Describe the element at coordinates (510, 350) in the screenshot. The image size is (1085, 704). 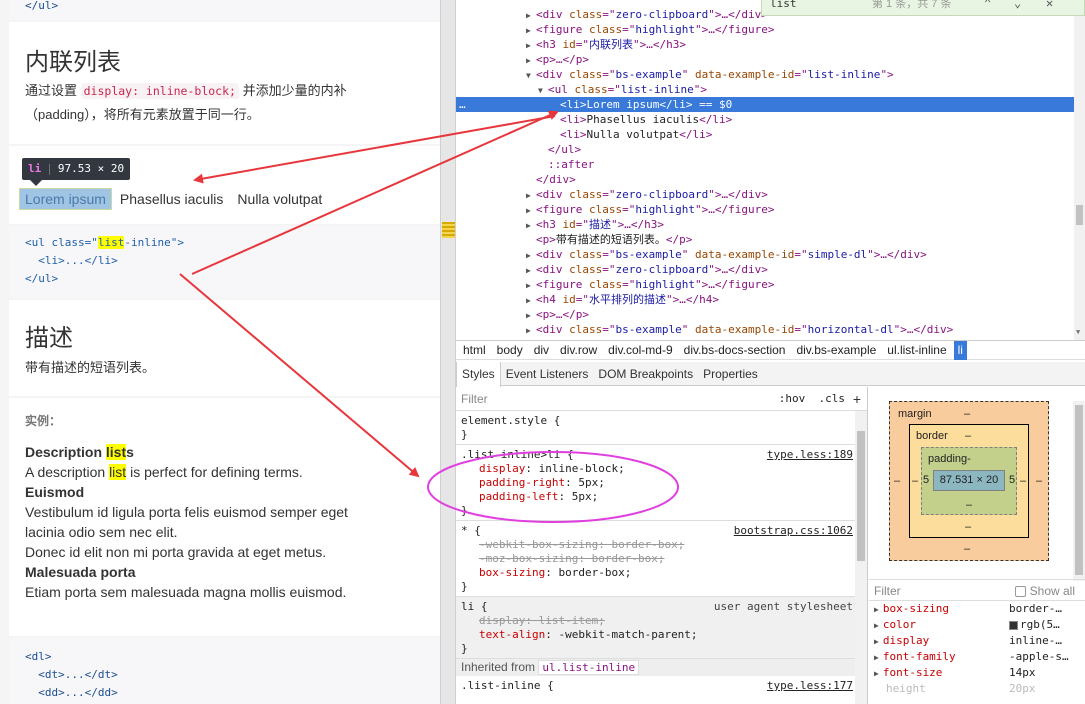
I see `breadcrumb-item: body` at that location.